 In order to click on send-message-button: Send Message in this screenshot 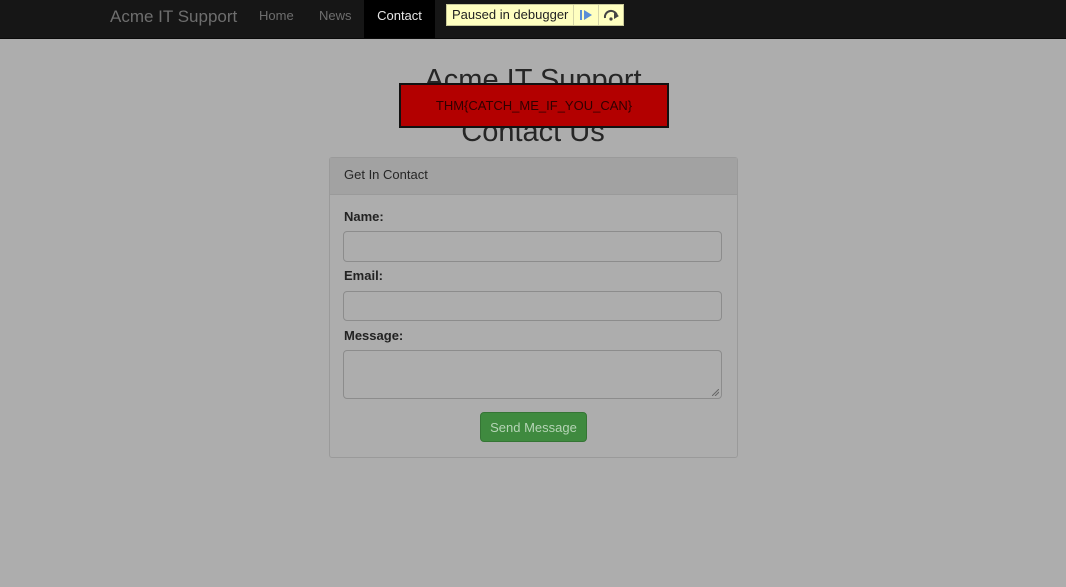, I will do `click(533, 427)`.